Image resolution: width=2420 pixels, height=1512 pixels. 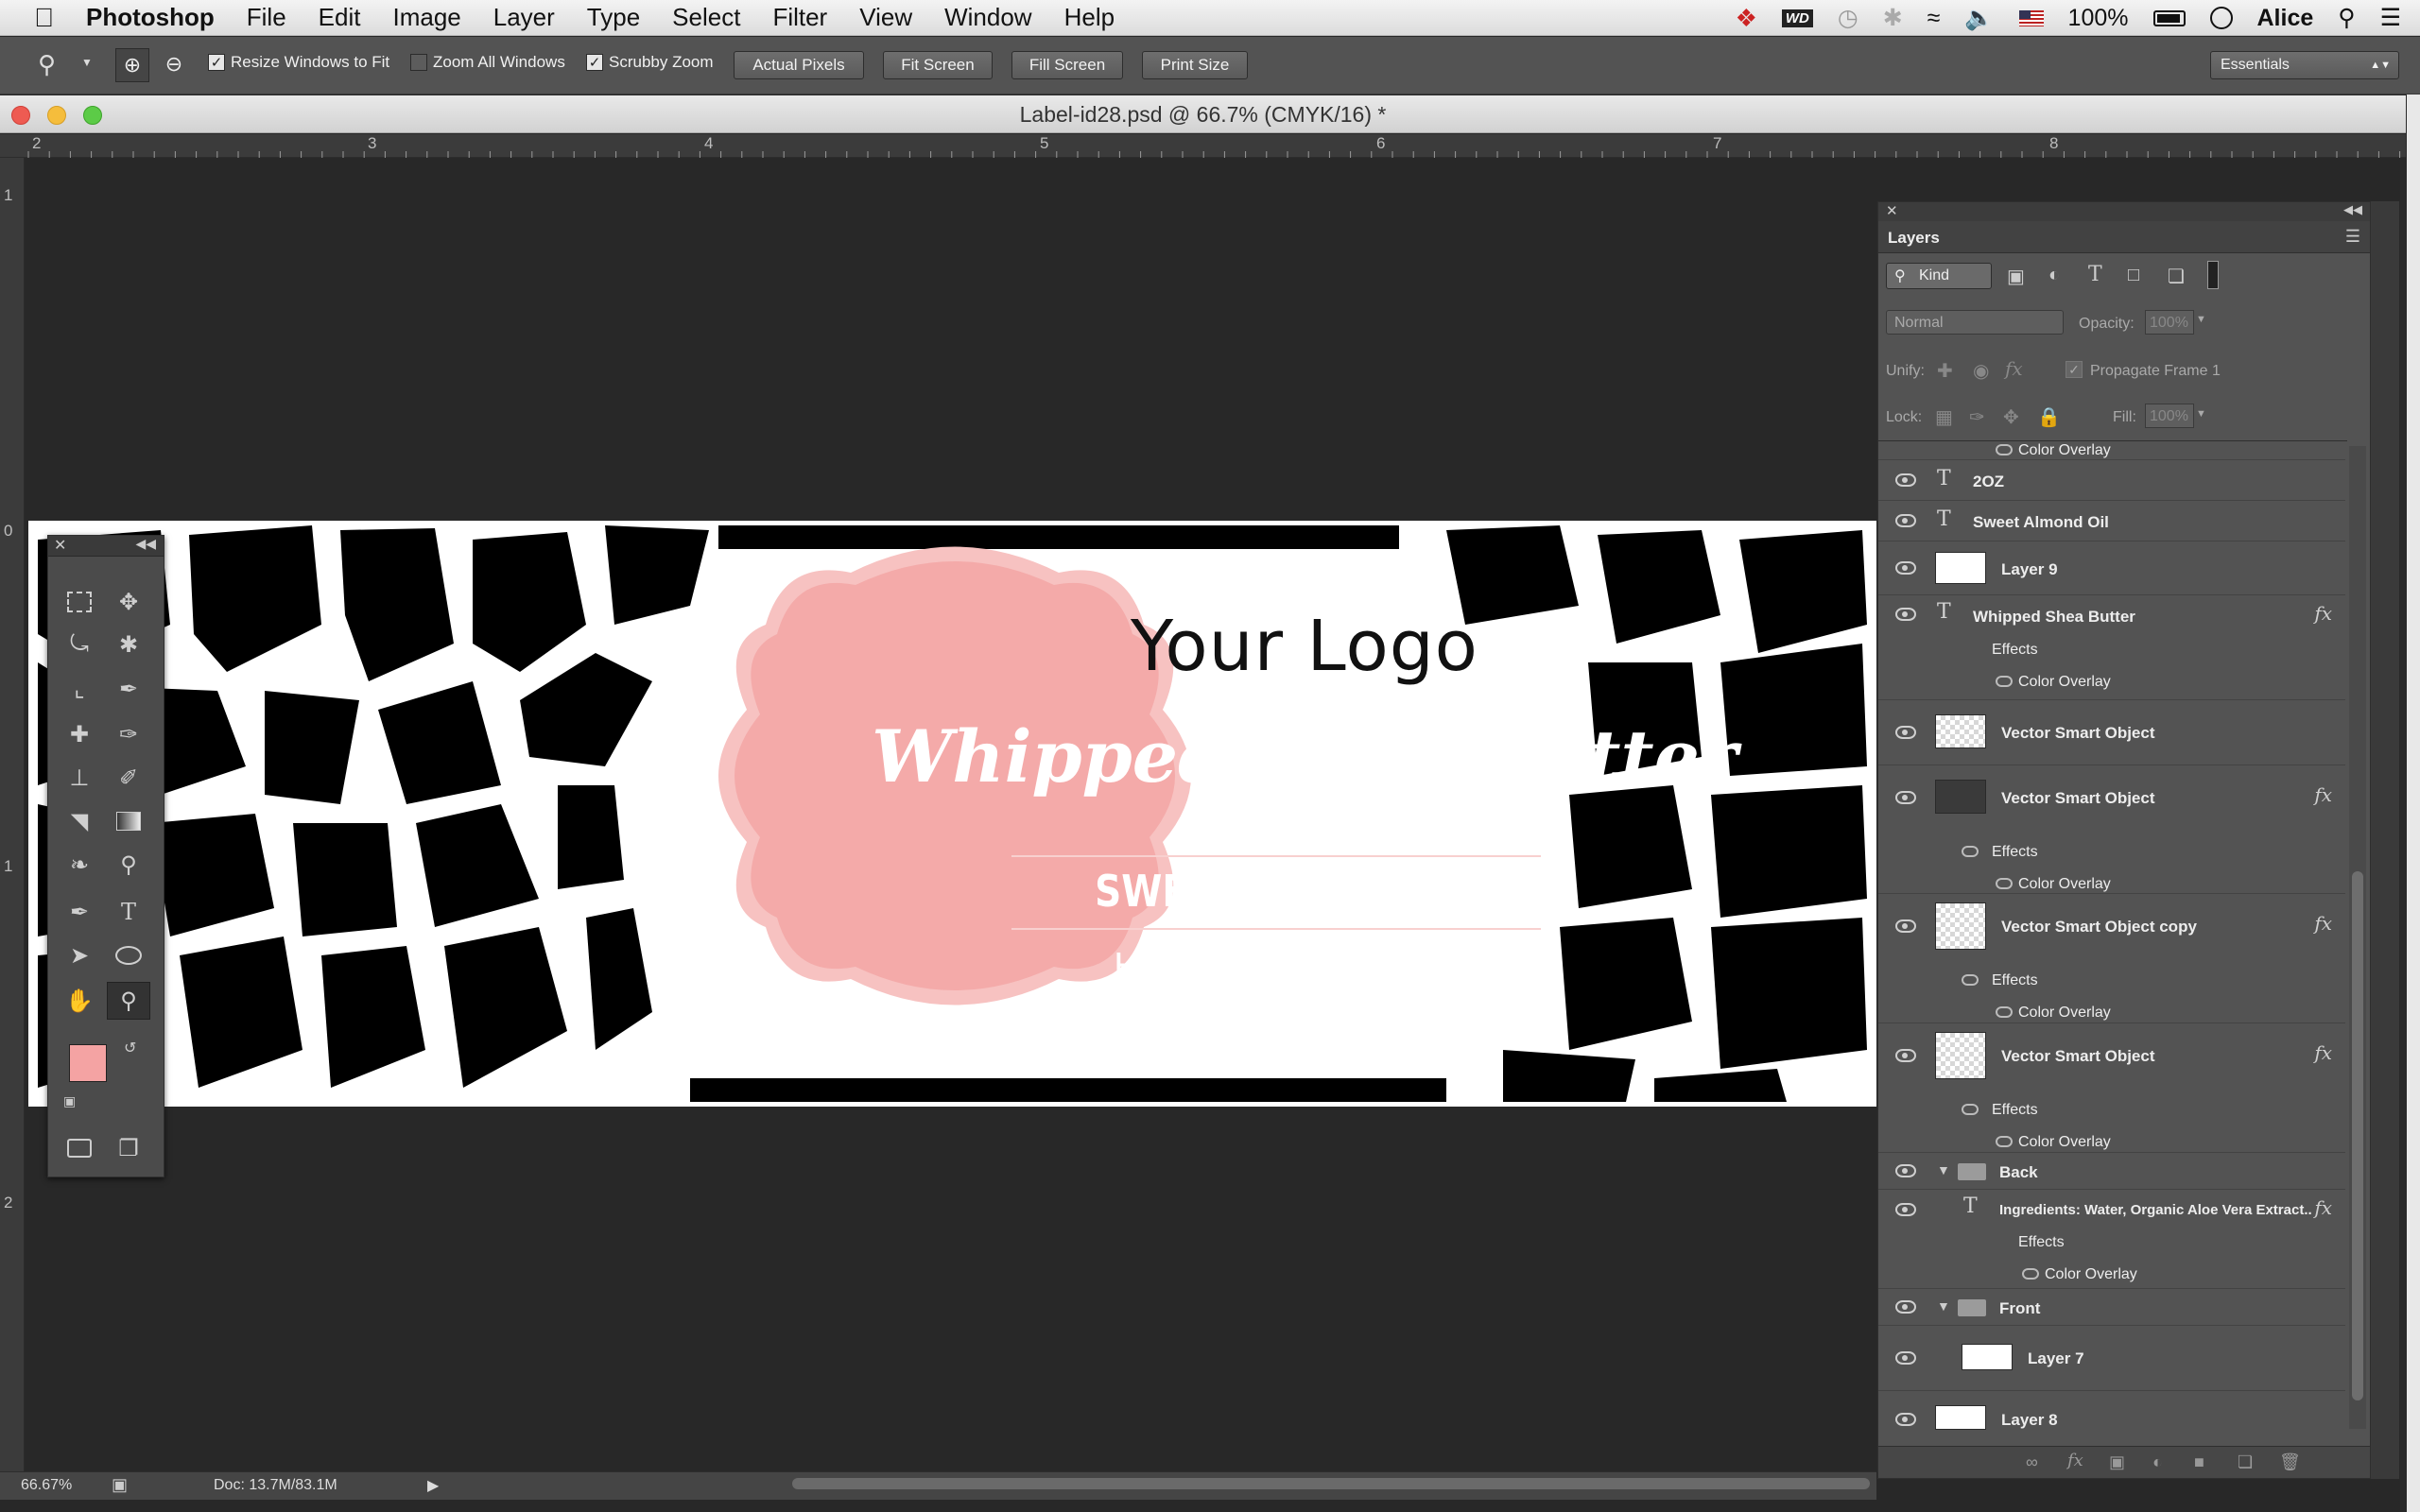 What do you see at coordinates (1981, 371) in the screenshot?
I see `unify-visibility-icon: ◉` at bounding box center [1981, 371].